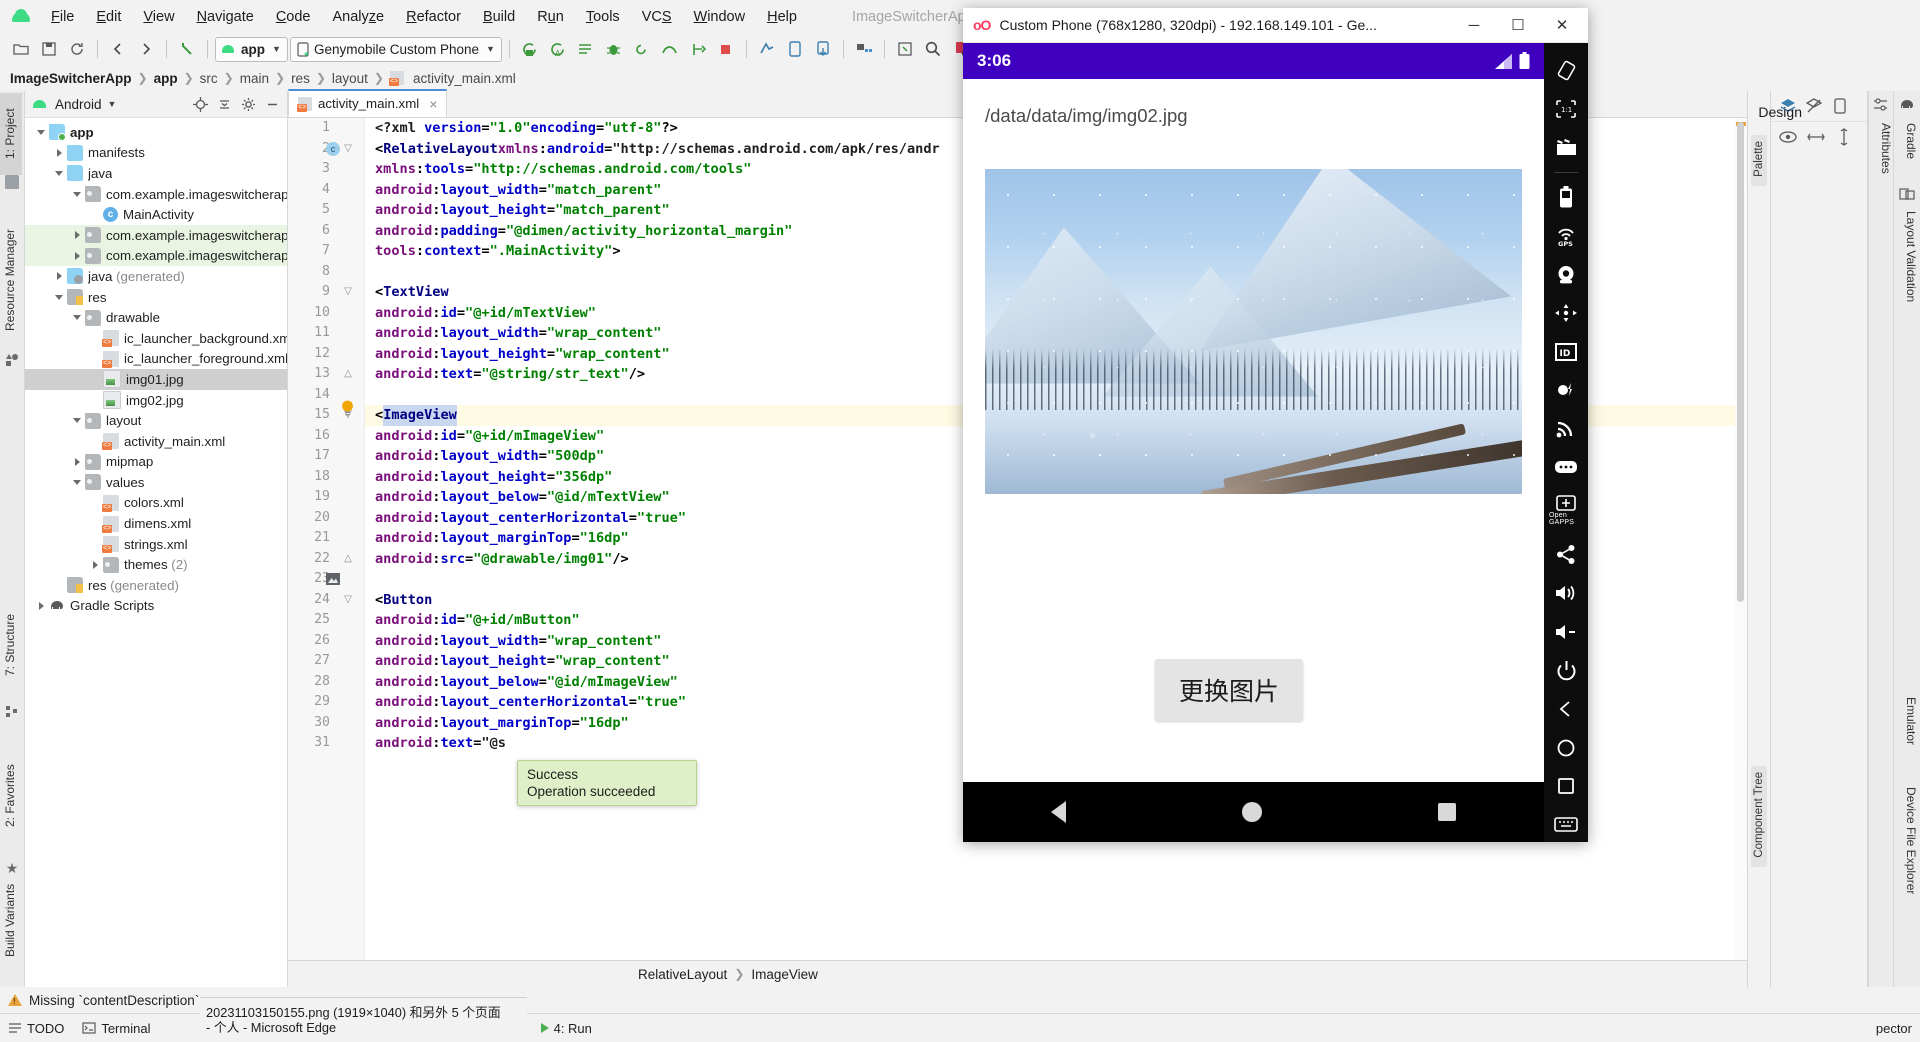 Image resolution: width=1920 pixels, height=1042 pixels. I want to click on menu-view: View, so click(158, 17).